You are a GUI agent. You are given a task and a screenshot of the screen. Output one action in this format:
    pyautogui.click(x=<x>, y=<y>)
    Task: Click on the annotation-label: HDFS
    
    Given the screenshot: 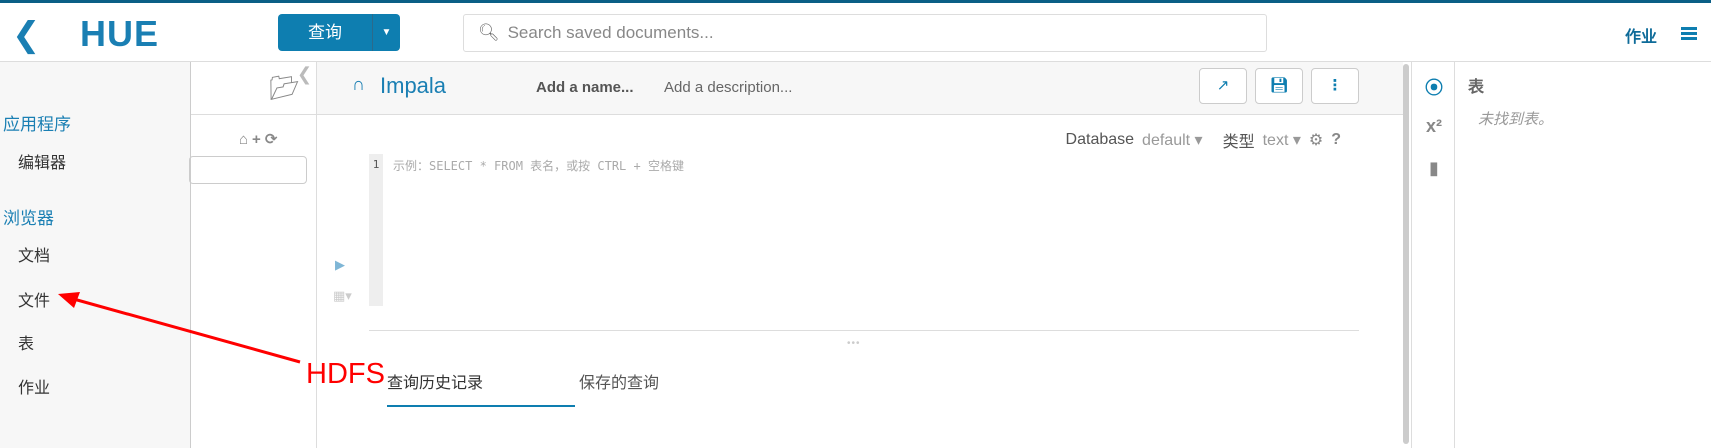 What is the action you would take?
    pyautogui.click(x=345, y=374)
    